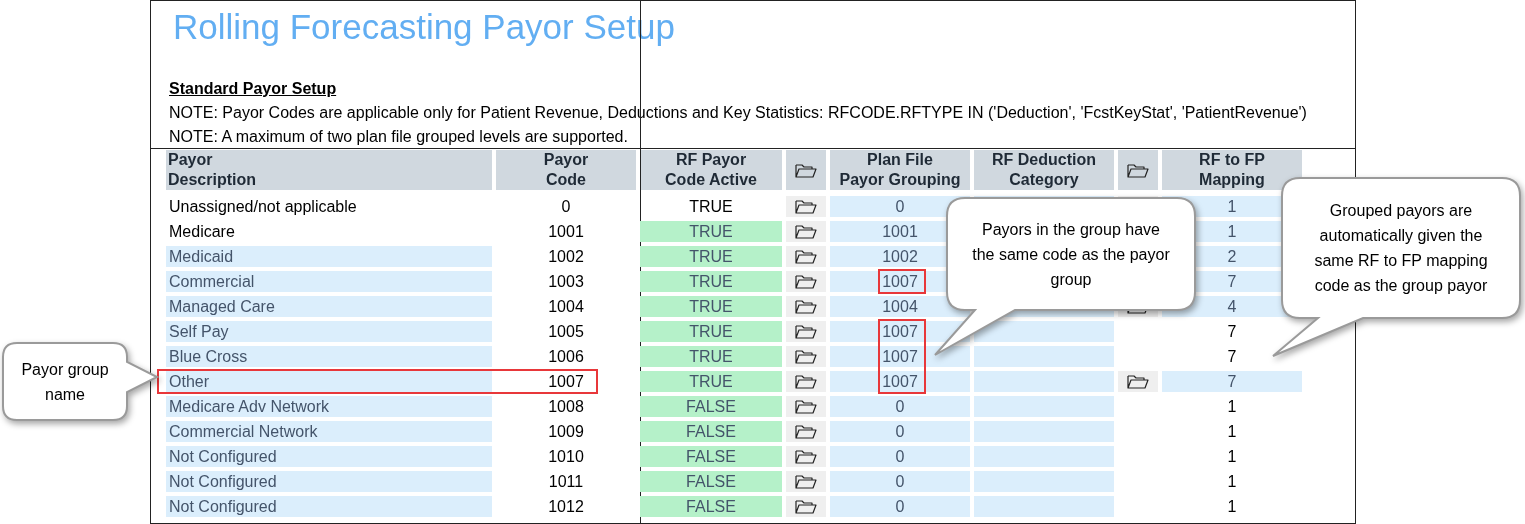 This screenshot has width=1525, height=524. Describe the element at coordinates (65, 382) in the screenshot. I see `tooltip-text: Payor group name` at that location.